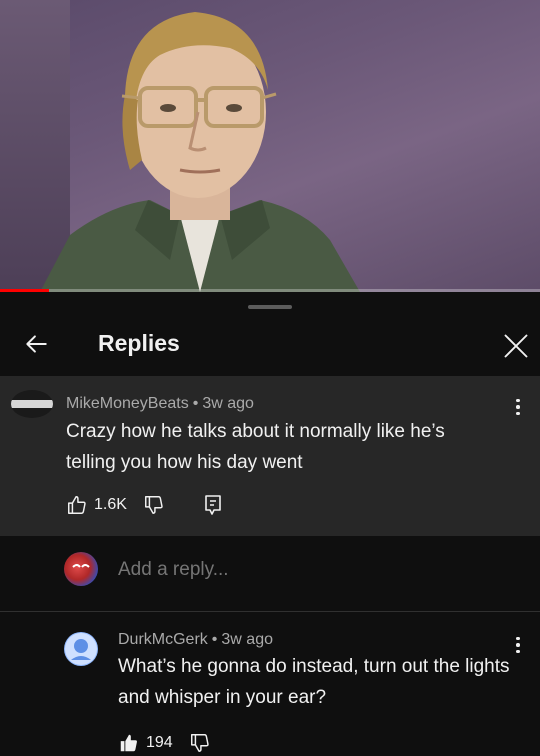 Image resolution: width=540 pixels, height=756 pixels. I want to click on arrow-left-icon, so click(36, 344).